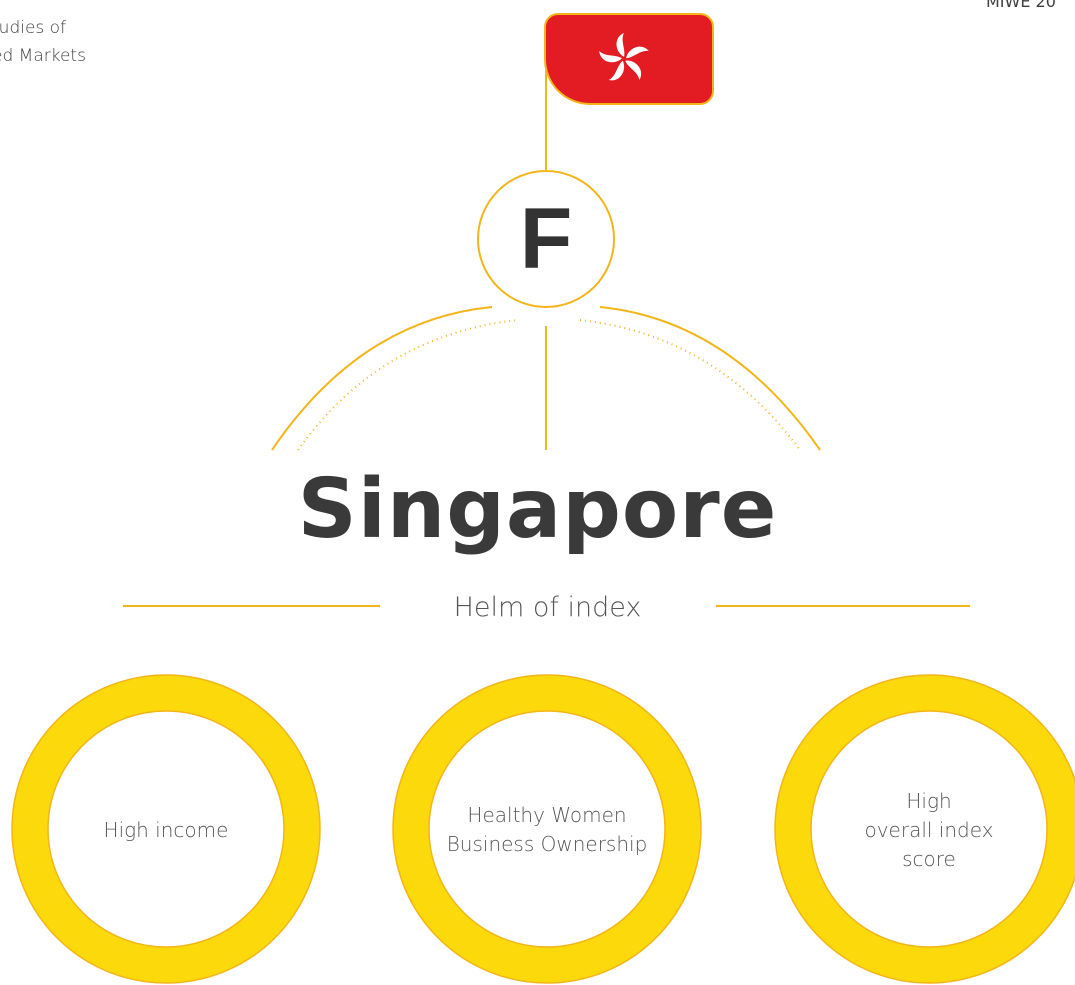 The width and height of the screenshot is (1075, 985). I want to click on right-dotted-arc, so click(690, 385).